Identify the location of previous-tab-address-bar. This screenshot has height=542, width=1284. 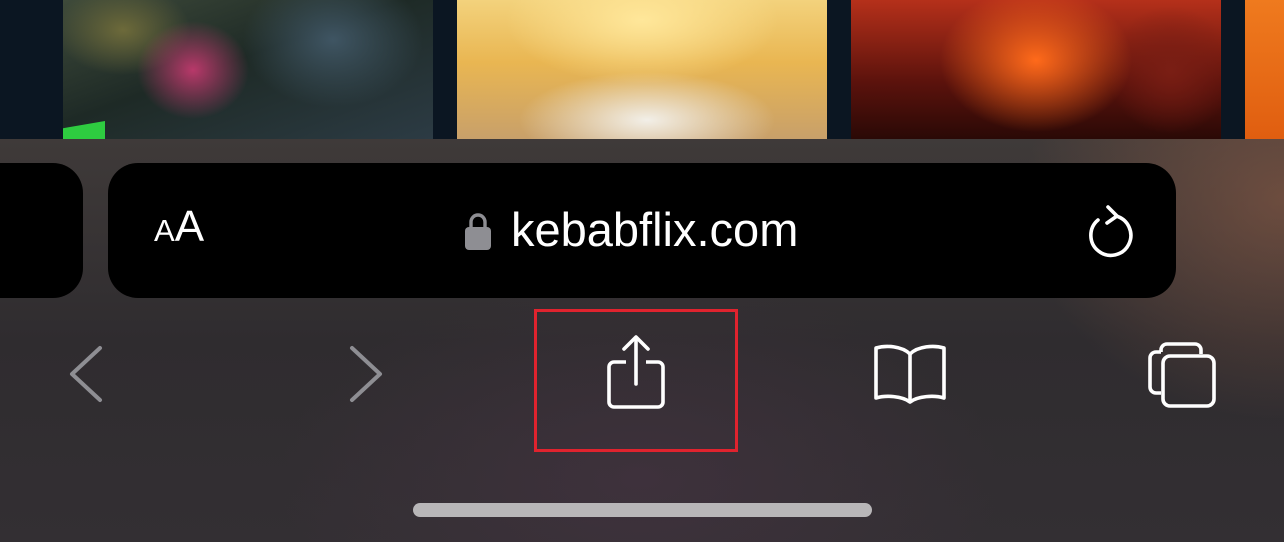
(41, 230).